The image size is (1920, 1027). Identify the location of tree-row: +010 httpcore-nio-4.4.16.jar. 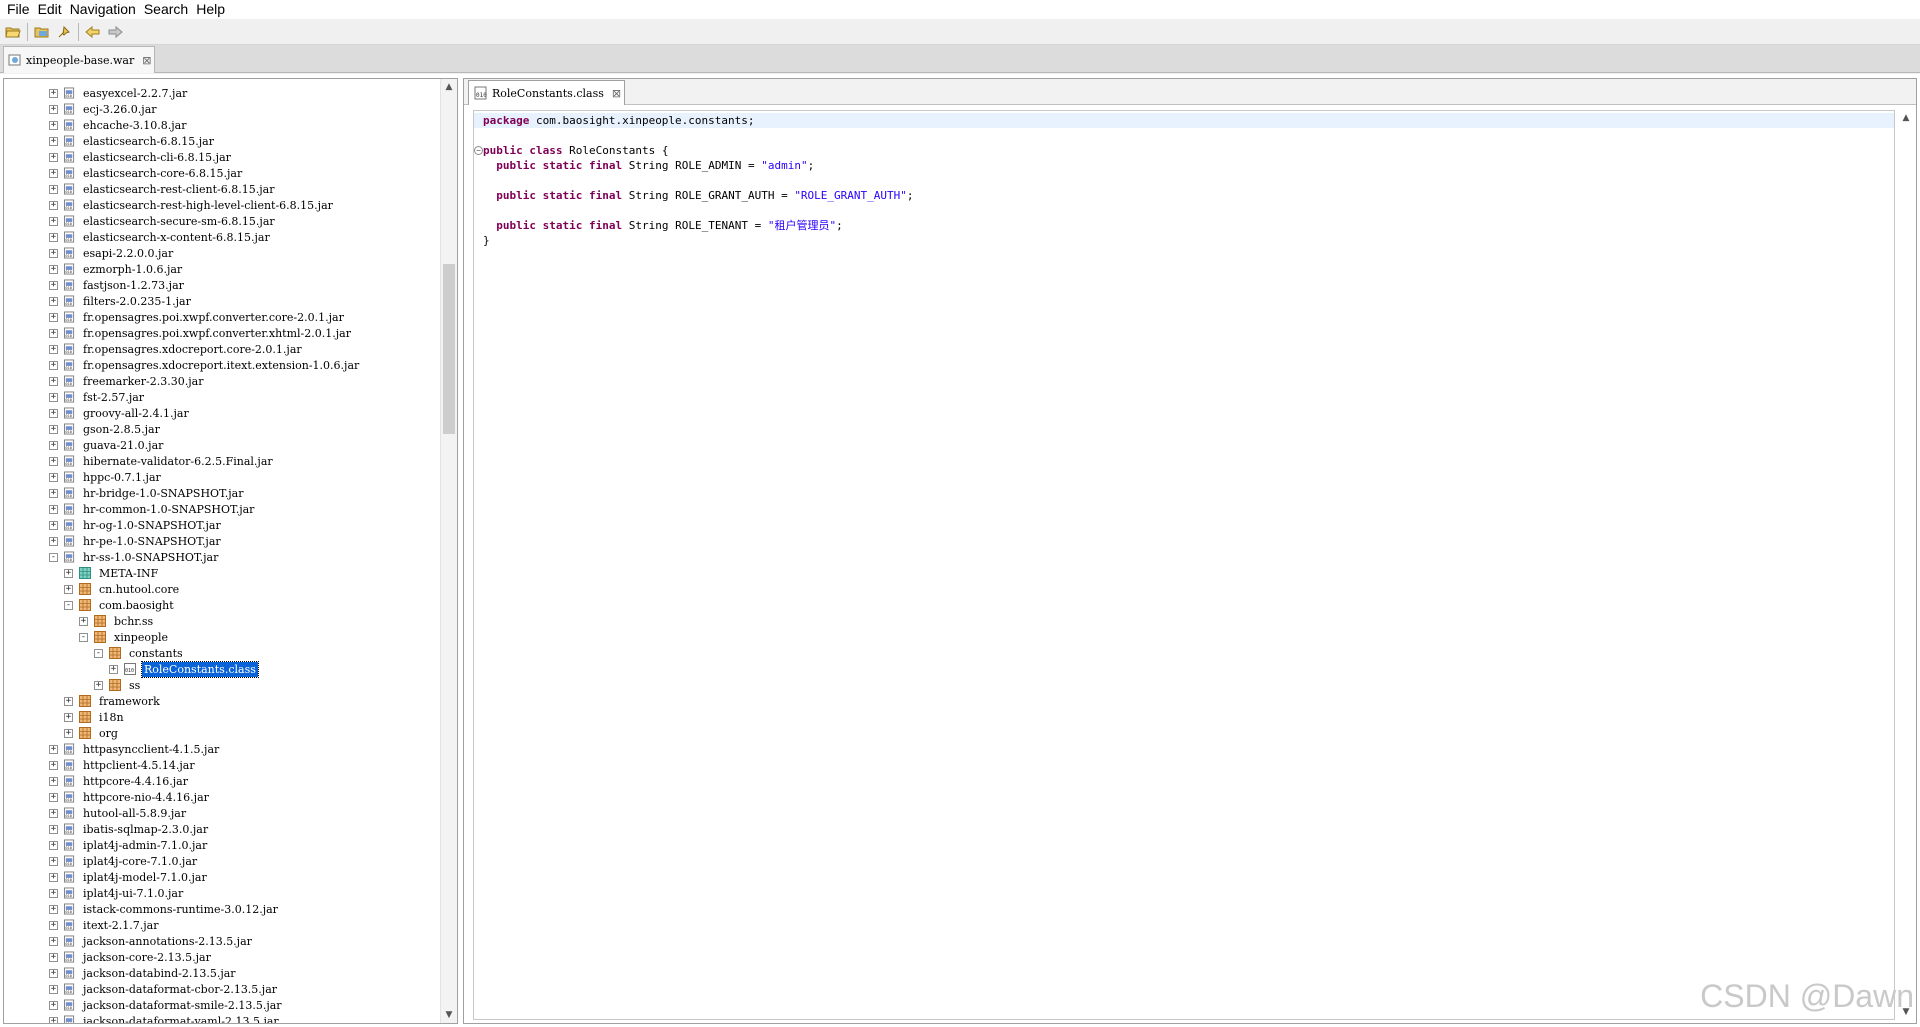
(222, 797).